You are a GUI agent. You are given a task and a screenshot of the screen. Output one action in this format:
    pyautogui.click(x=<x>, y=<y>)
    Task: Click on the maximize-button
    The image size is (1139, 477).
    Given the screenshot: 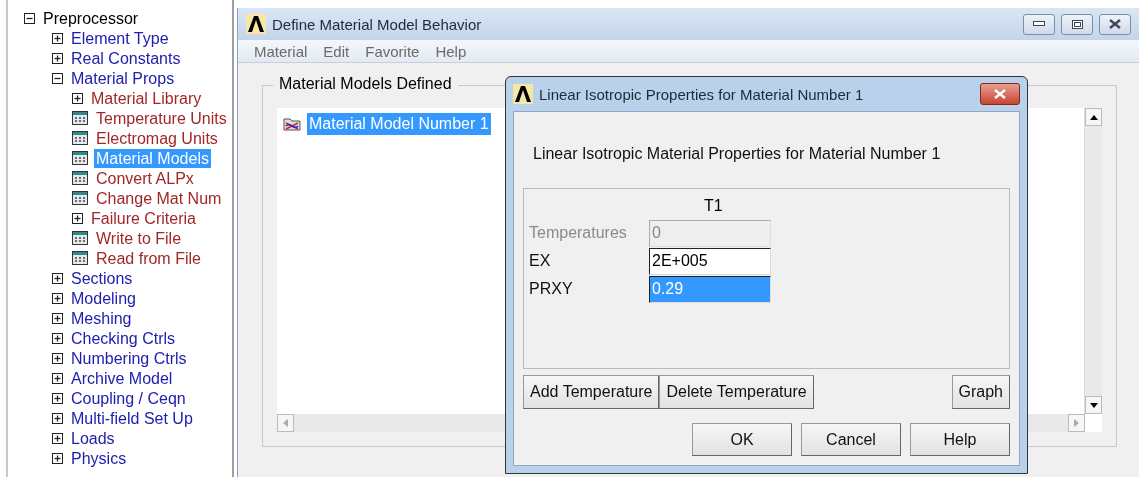 What is the action you would take?
    pyautogui.click(x=1077, y=24)
    